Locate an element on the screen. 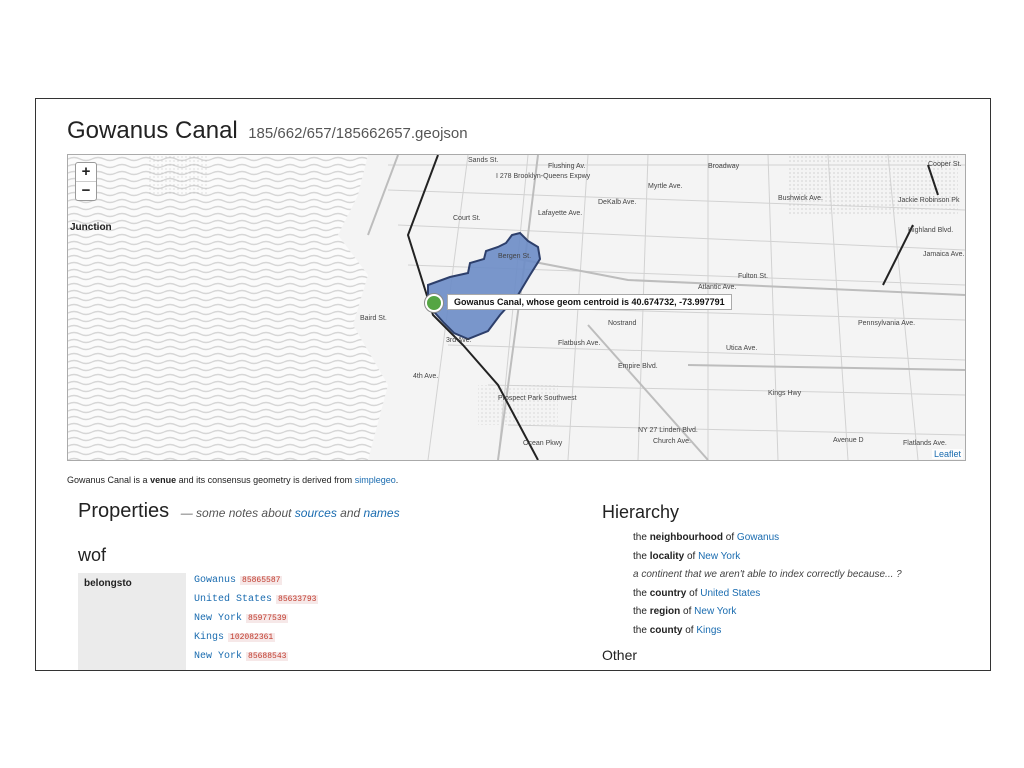 This screenshot has width=1024, height=768. hier-type: country is located at coordinates (668, 593).